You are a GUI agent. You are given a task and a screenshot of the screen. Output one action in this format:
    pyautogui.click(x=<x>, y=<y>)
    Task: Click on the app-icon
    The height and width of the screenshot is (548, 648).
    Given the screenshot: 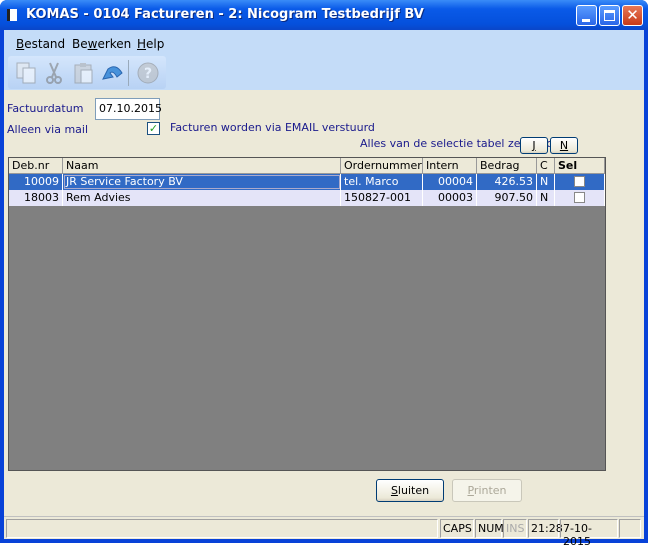 What is the action you would take?
    pyautogui.click(x=12, y=15)
    